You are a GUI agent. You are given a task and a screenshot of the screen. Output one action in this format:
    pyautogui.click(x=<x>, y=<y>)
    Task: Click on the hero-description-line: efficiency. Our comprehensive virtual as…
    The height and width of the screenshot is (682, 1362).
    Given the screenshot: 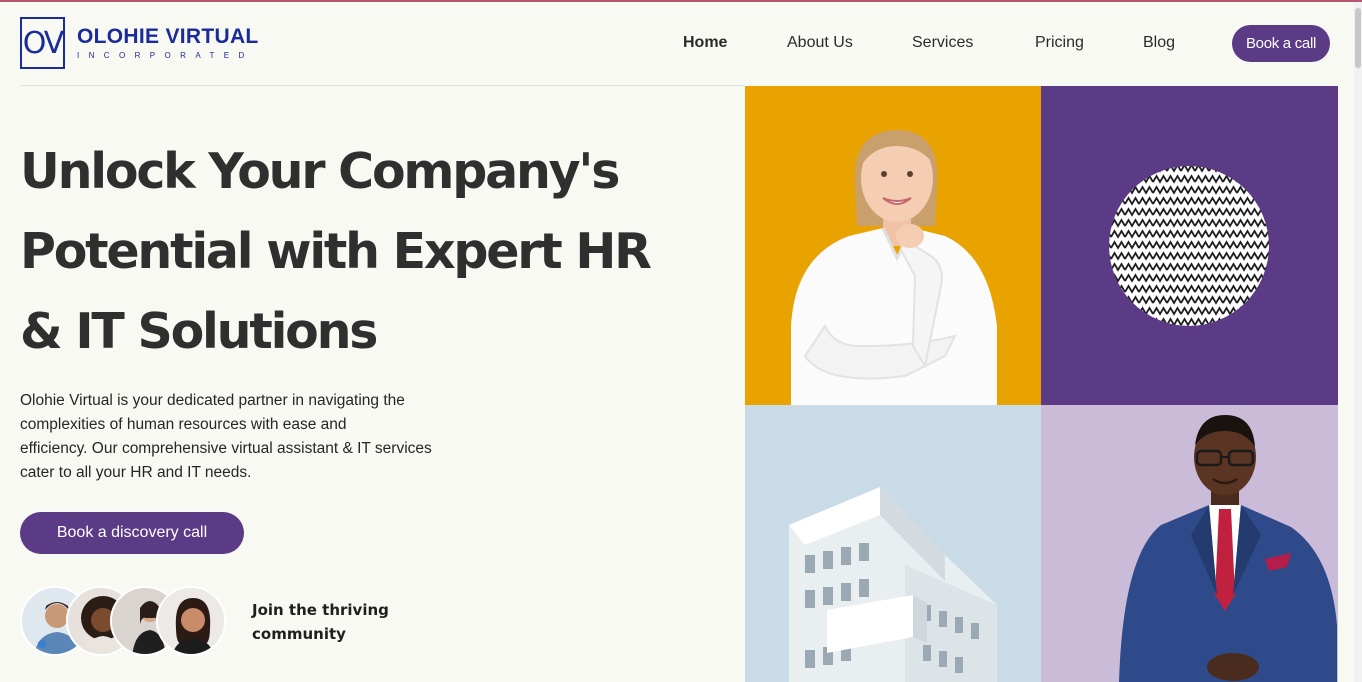 What is the action you would take?
    pyautogui.click(x=226, y=448)
    